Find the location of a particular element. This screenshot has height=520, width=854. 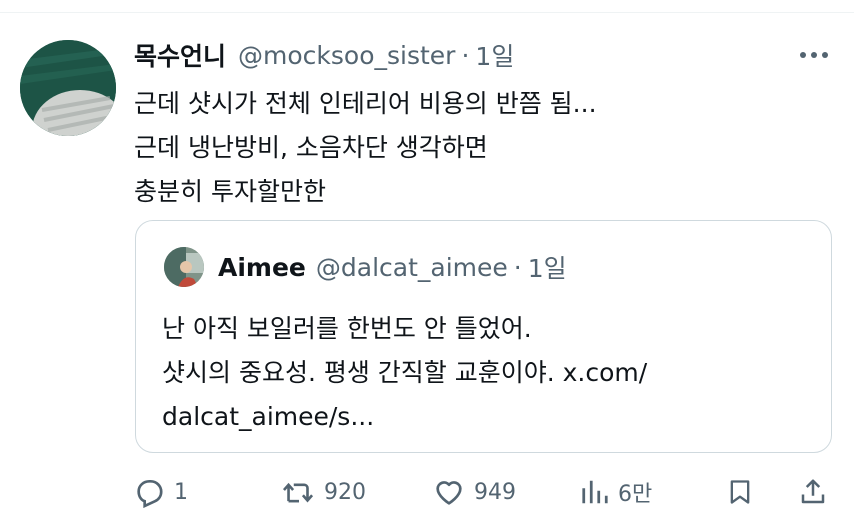

bookmark-icon is located at coordinates (740, 492).